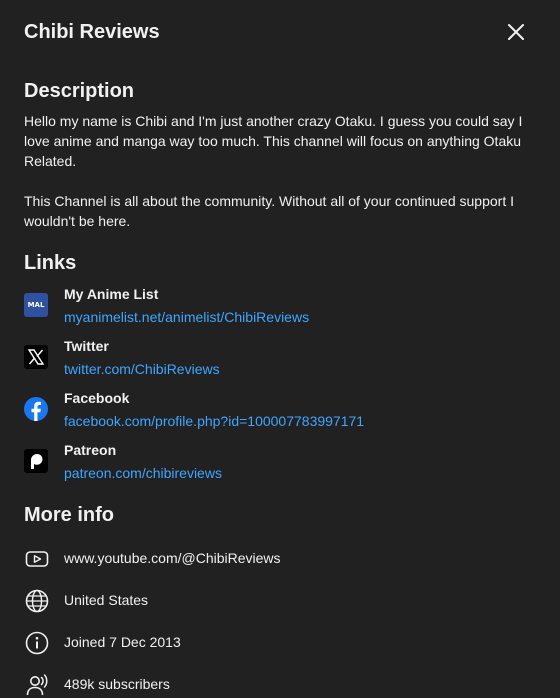  I want to click on facebook-icon, so click(36, 409).